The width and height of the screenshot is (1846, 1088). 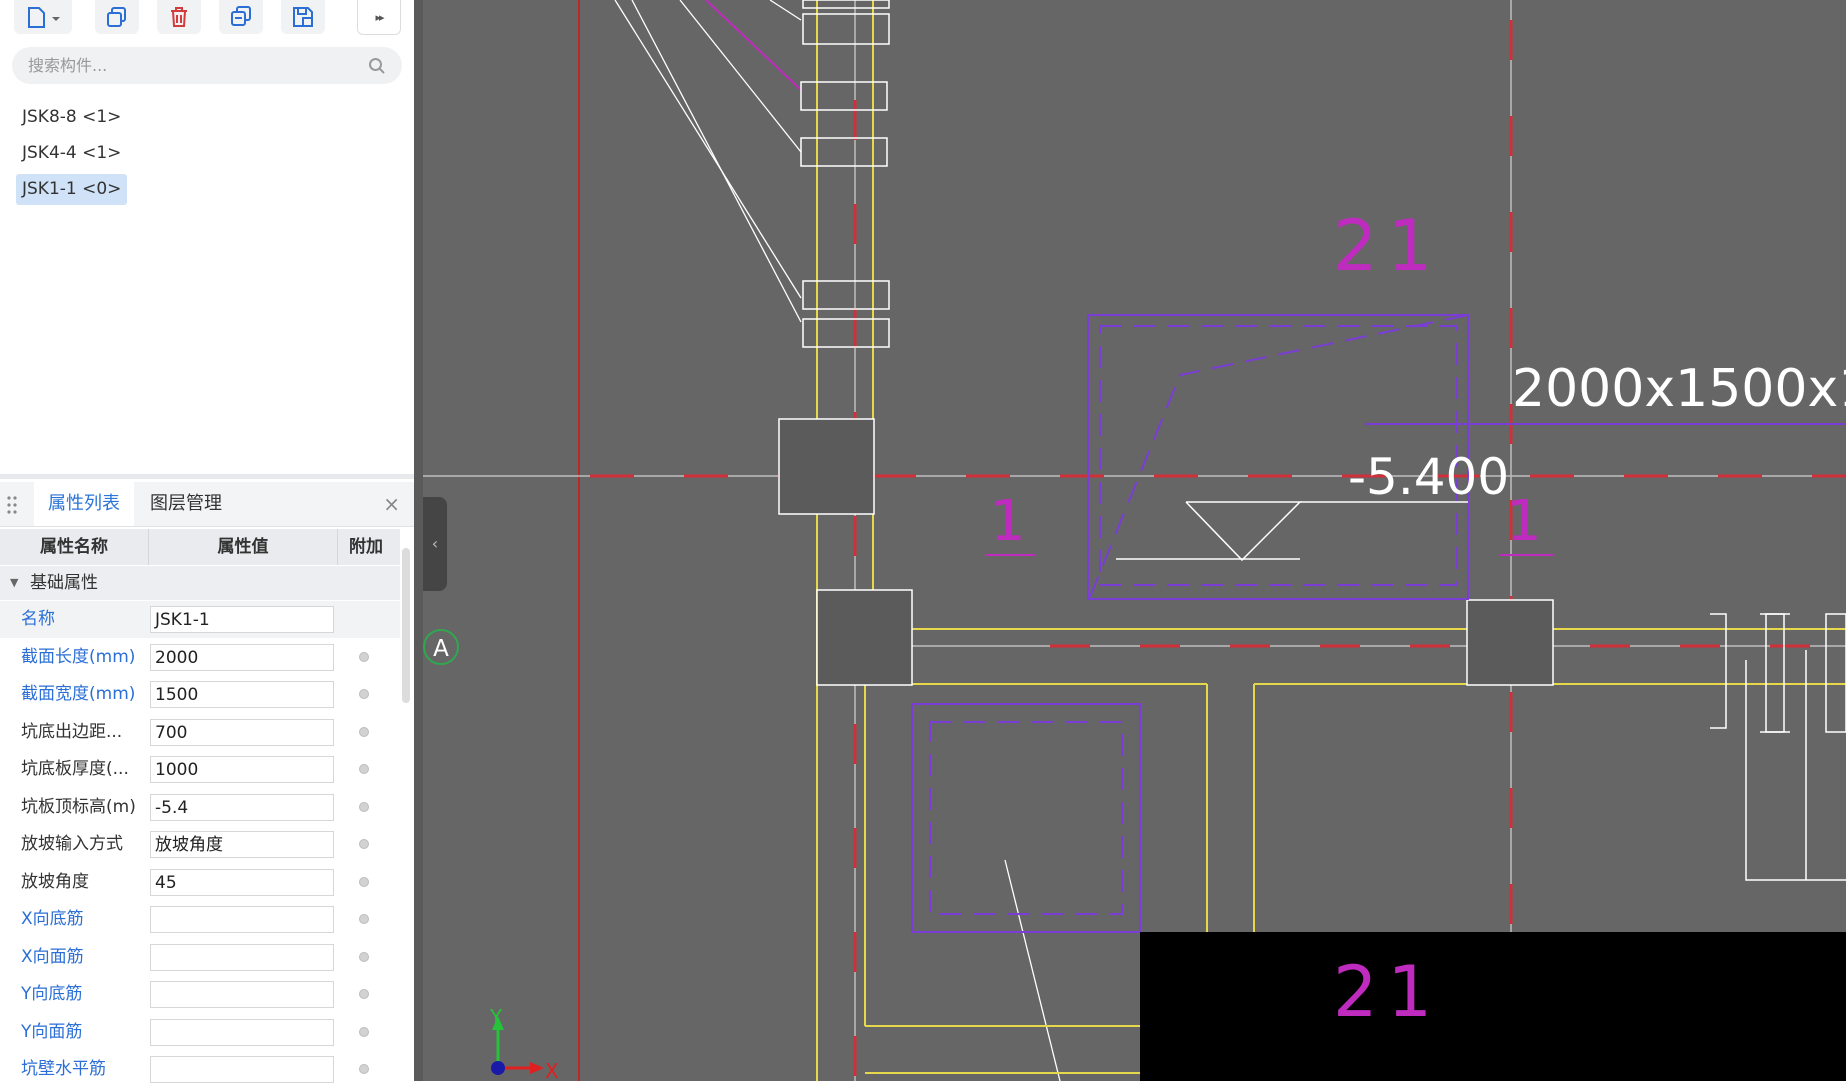 What do you see at coordinates (1008, 521) in the screenshot?
I see `section-mark-left: 1` at bounding box center [1008, 521].